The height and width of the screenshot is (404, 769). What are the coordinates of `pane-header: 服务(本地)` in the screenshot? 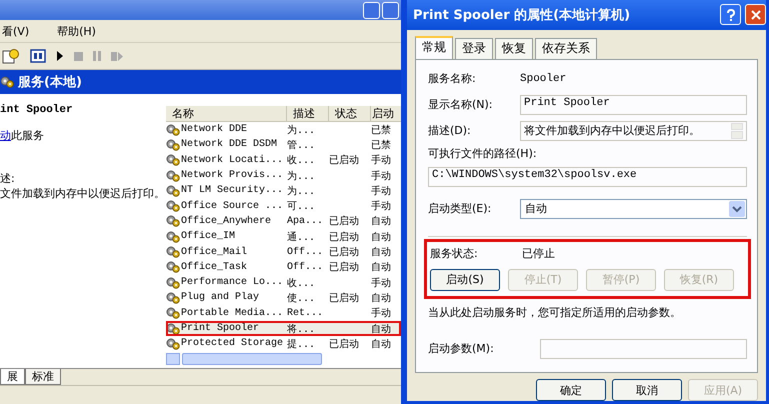 It's located at (50, 82).